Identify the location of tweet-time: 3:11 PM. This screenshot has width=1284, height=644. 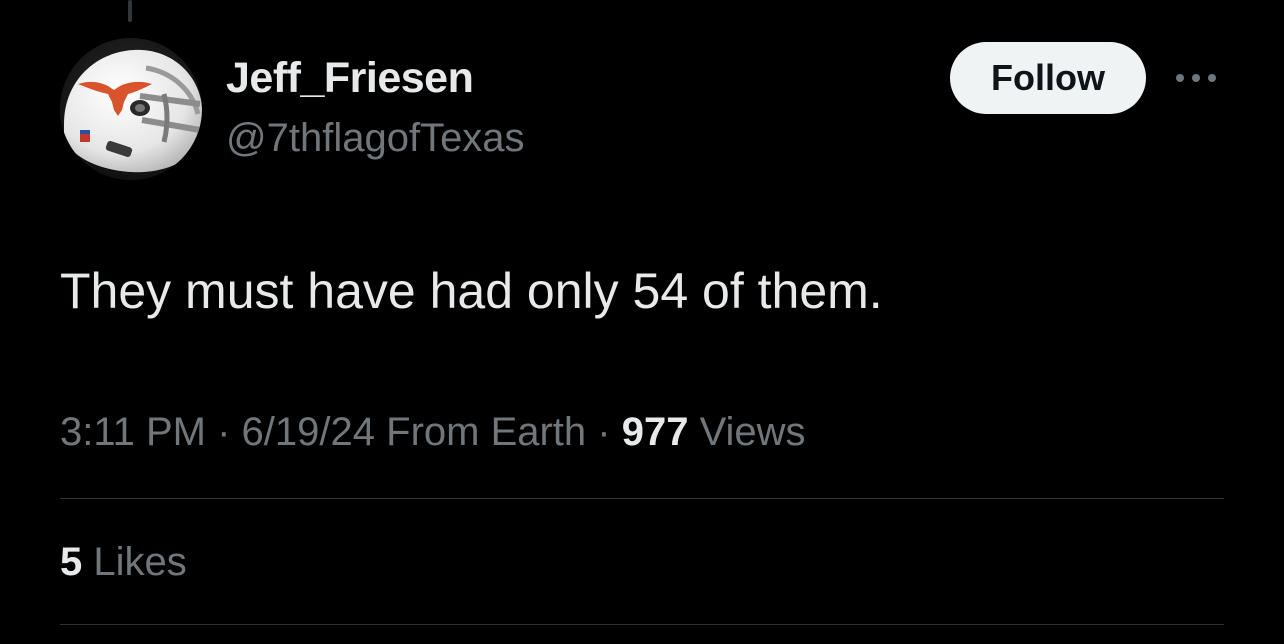
(133, 432).